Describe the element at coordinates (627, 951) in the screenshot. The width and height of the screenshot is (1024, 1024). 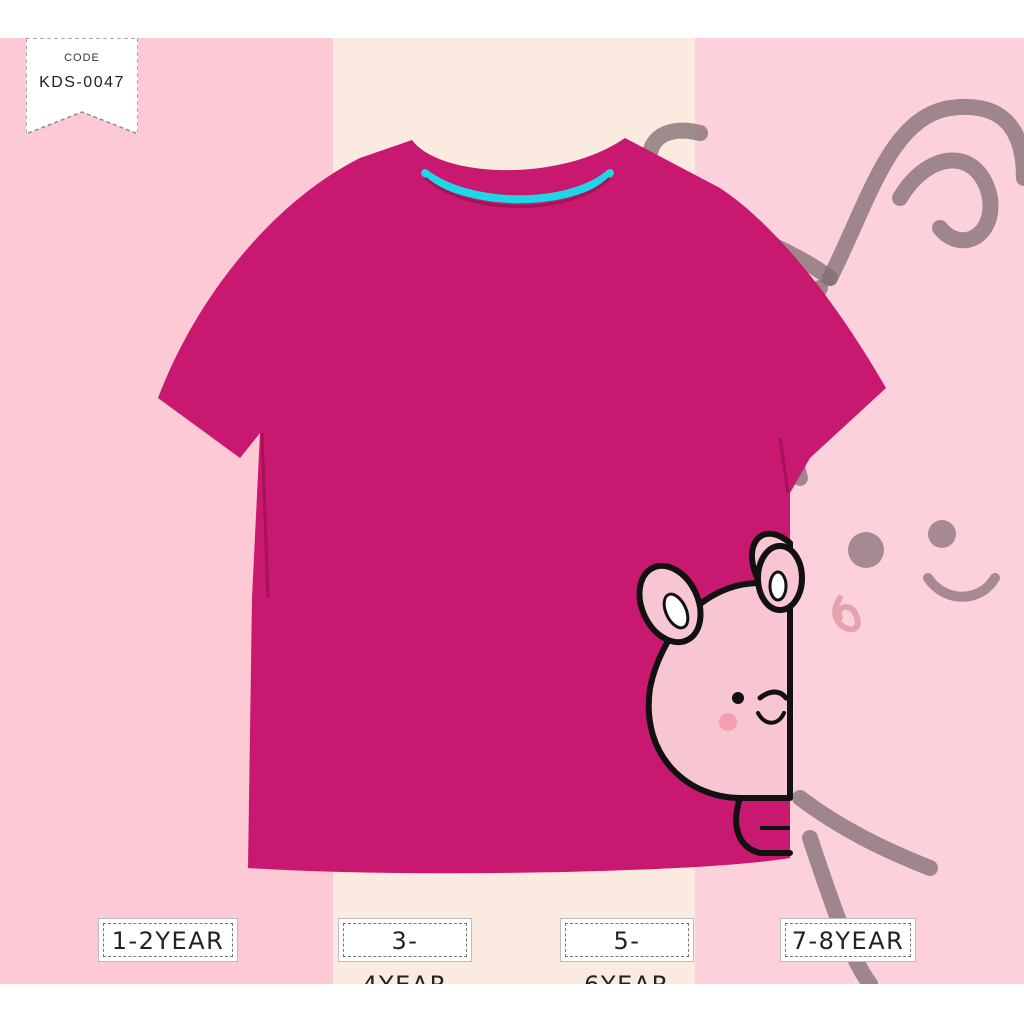
I see `size-label-5-6: 5-6YEAR` at that location.